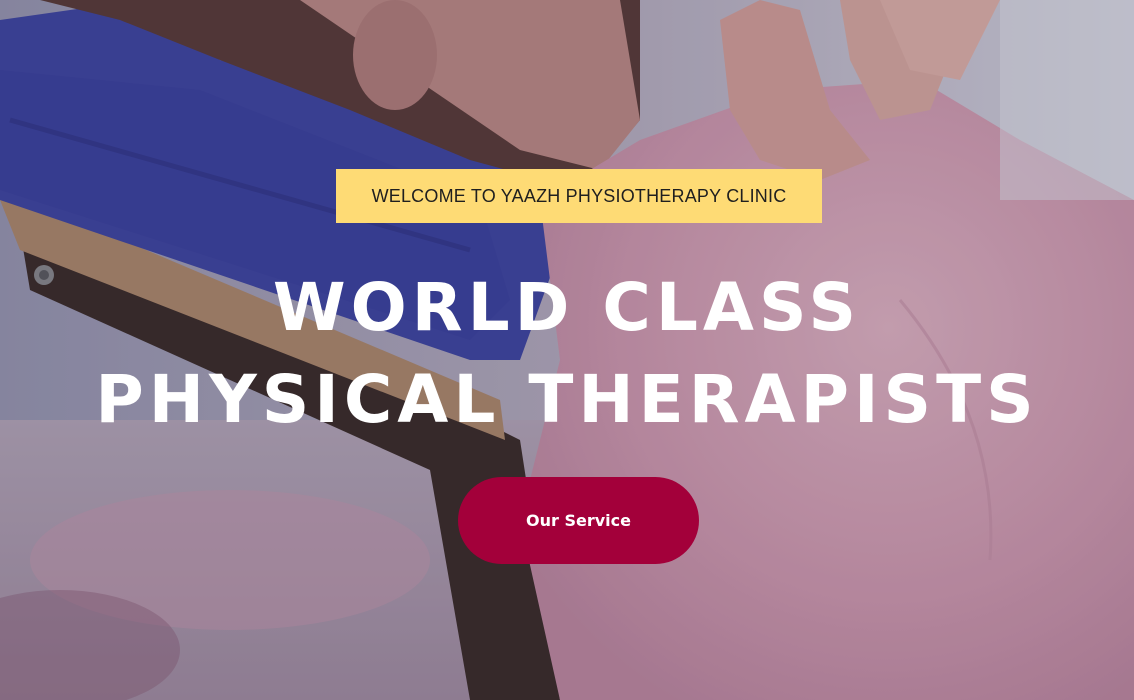 The height and width of the screenshot is (700, 1134). Describe the element at coordinates (579, 196) in the screenshot. I see `welcome-tagline: WELCOME TO YAAZH PHYSIOTHERAPY CLINIC` at that location.